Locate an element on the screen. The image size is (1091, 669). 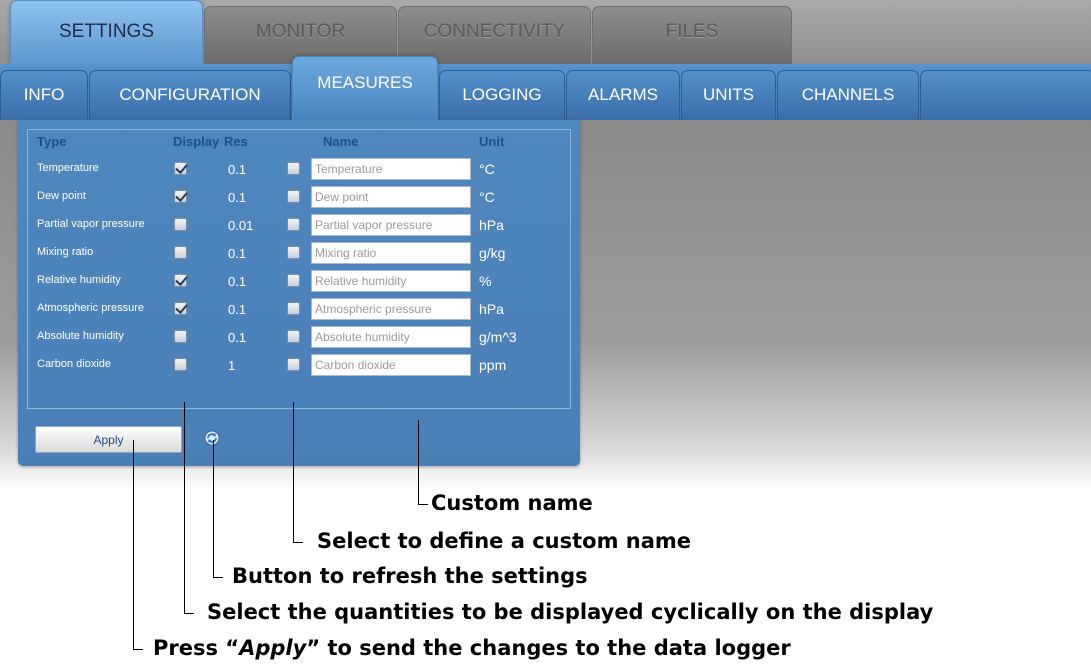
tab-files: FILES is located at coordinates (692, 35).